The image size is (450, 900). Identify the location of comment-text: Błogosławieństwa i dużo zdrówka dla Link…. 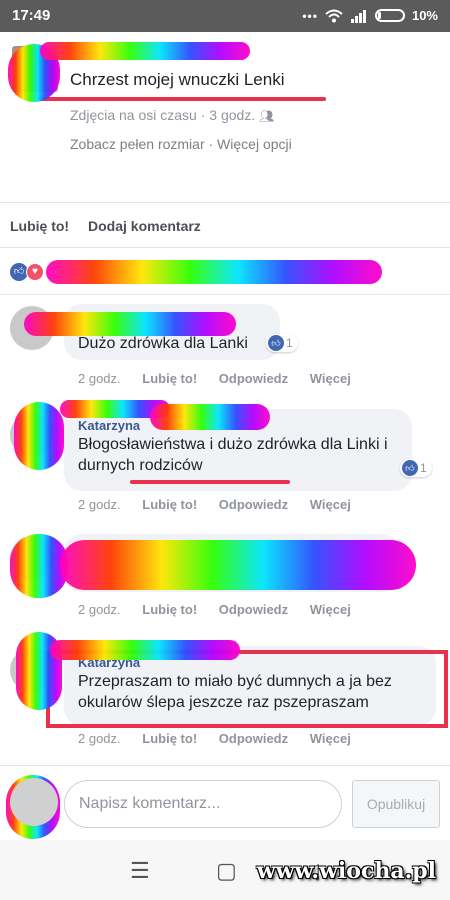
(233, 455).